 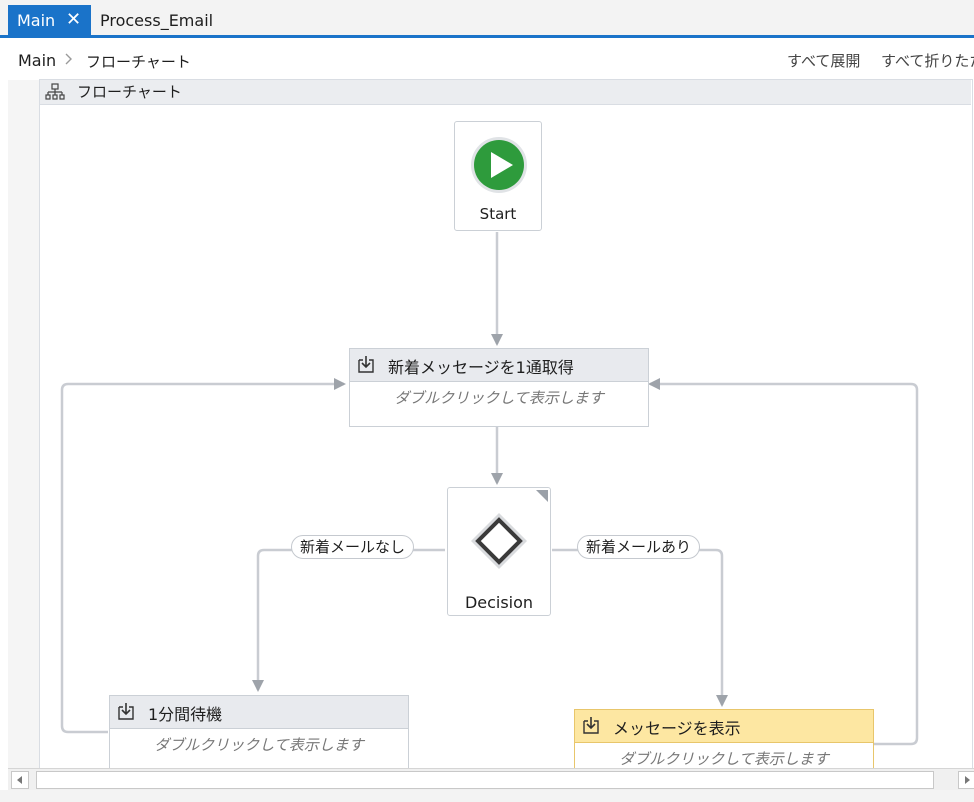 I want to click on tab-main: Main ✕, so click(x=49, y=20).